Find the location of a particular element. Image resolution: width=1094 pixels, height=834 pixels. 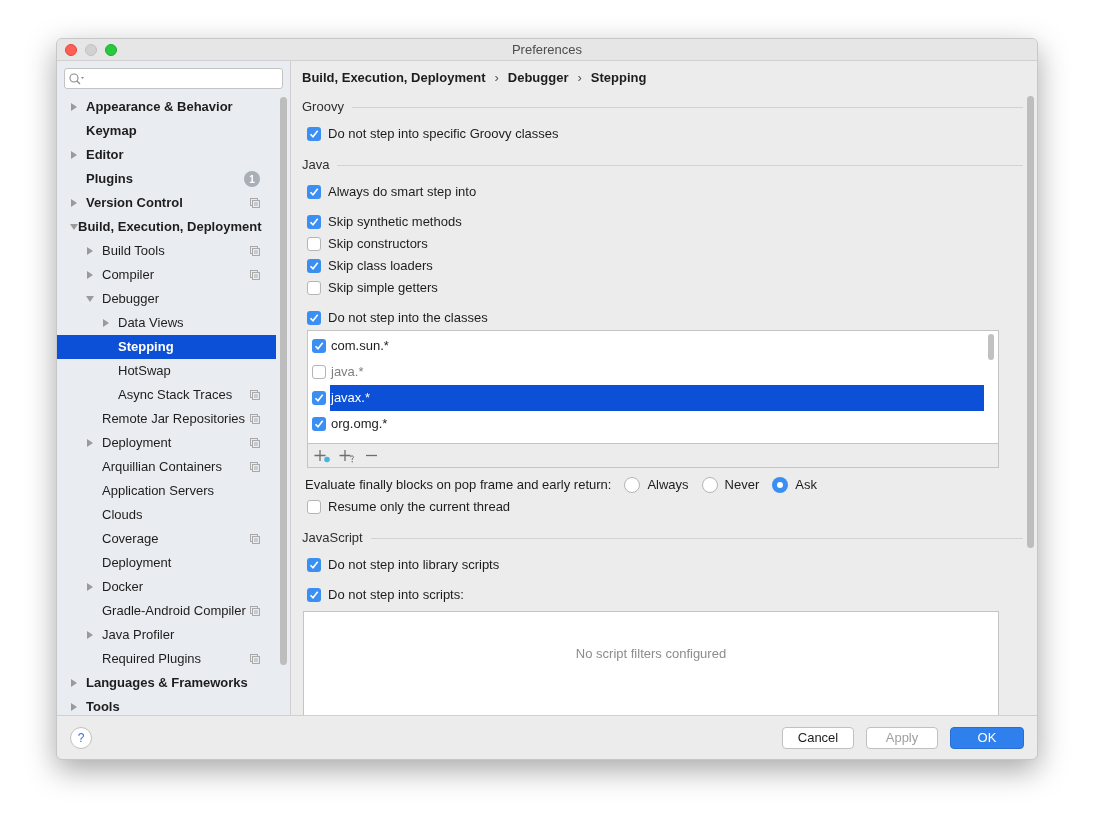

tree-item: Remote Jar Repositories is located at coordinates (166, 419).